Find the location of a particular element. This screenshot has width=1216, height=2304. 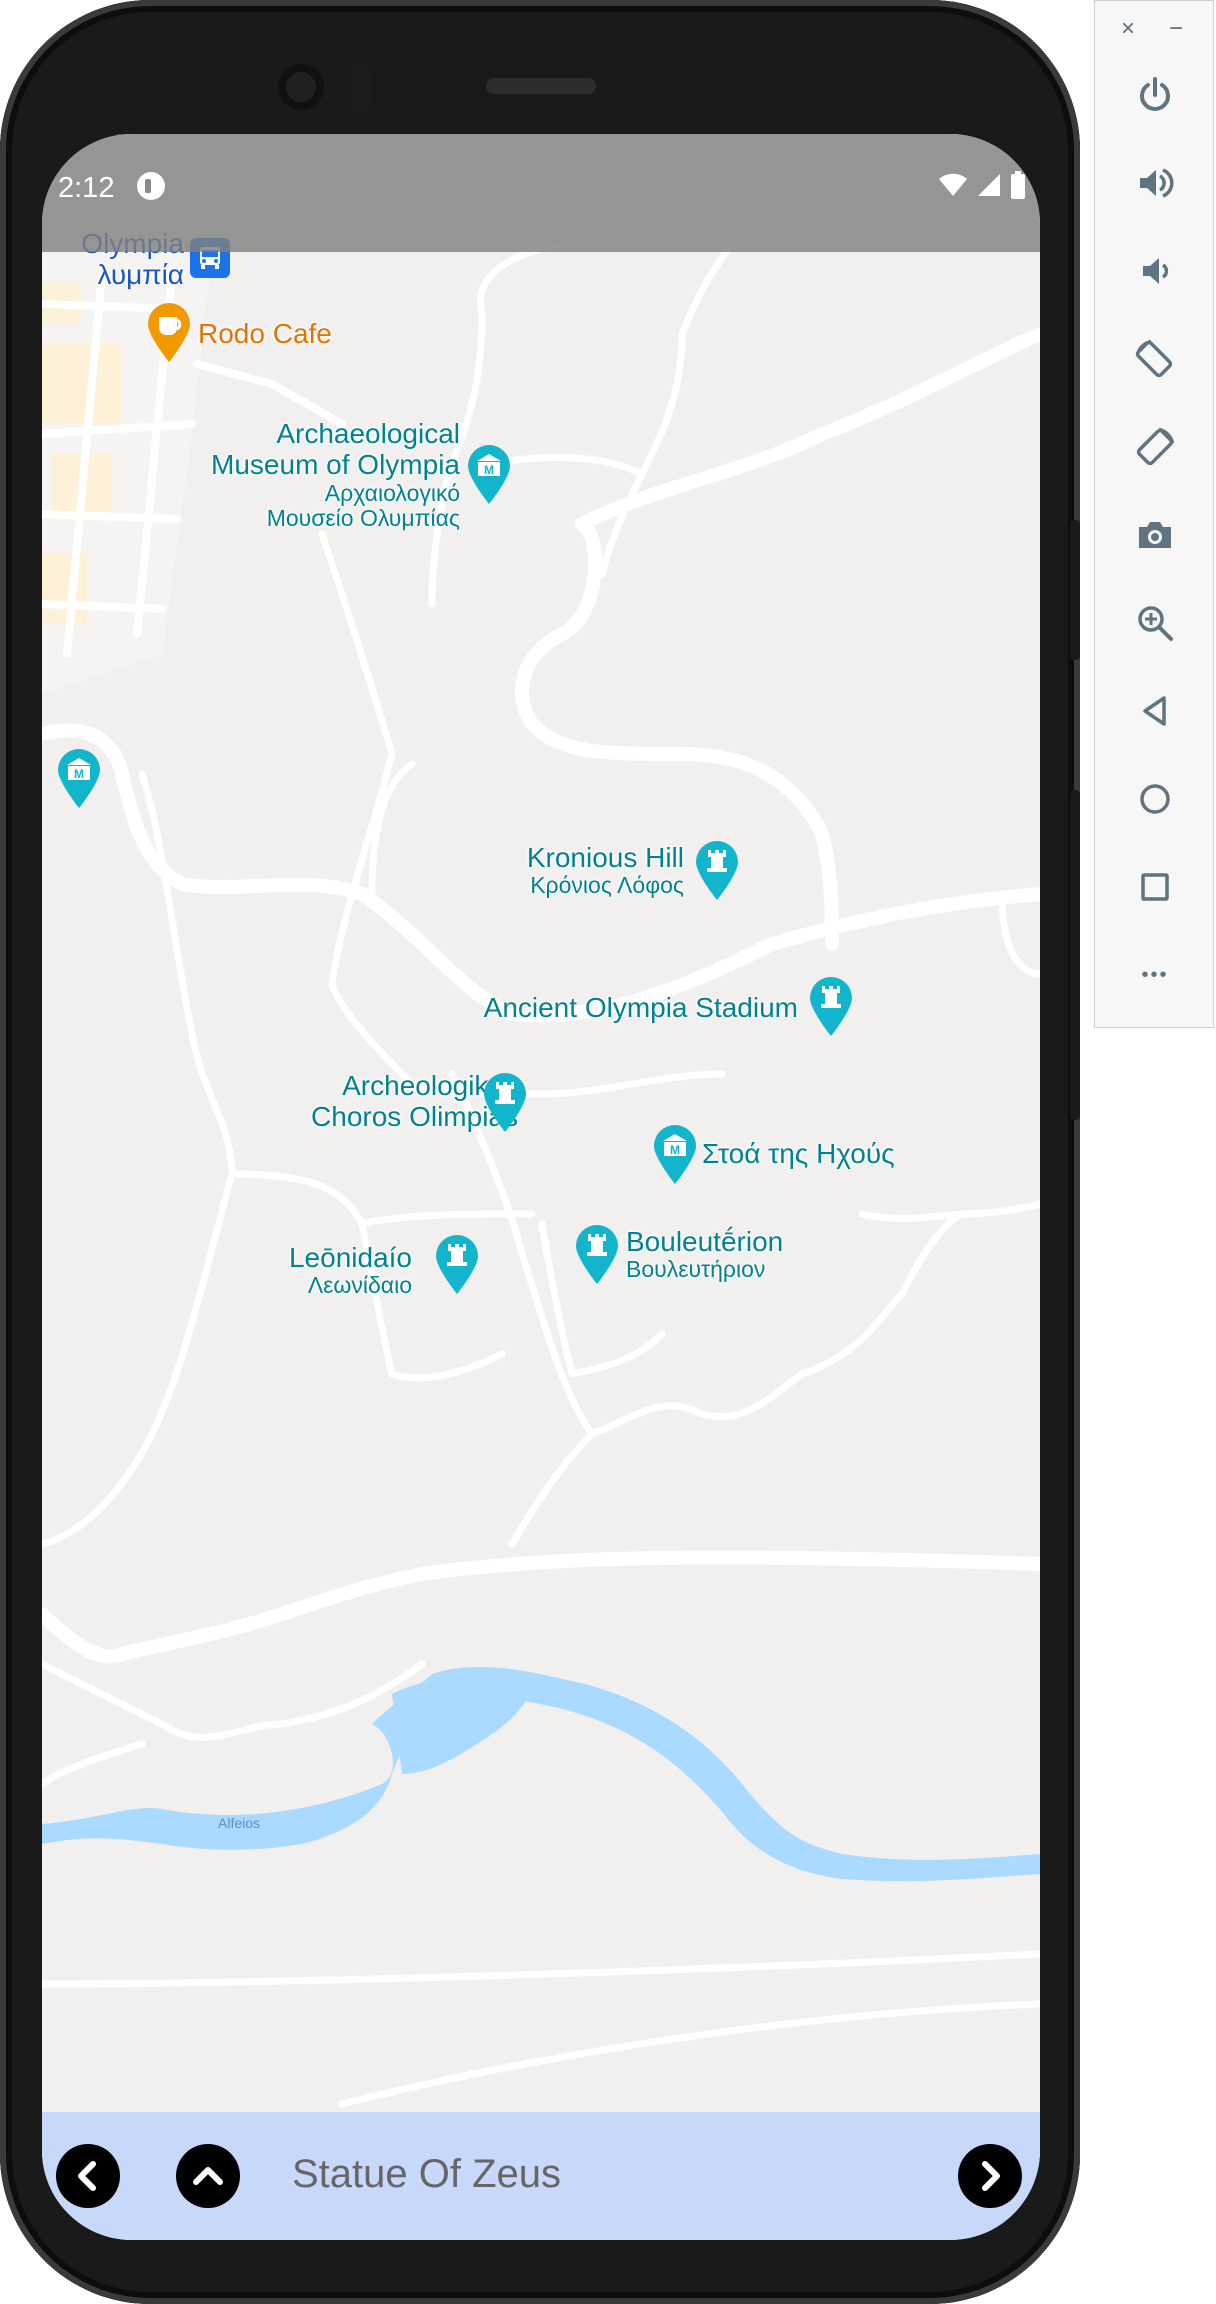

close-emulator-button: × is located at coordinates (1128, 29).